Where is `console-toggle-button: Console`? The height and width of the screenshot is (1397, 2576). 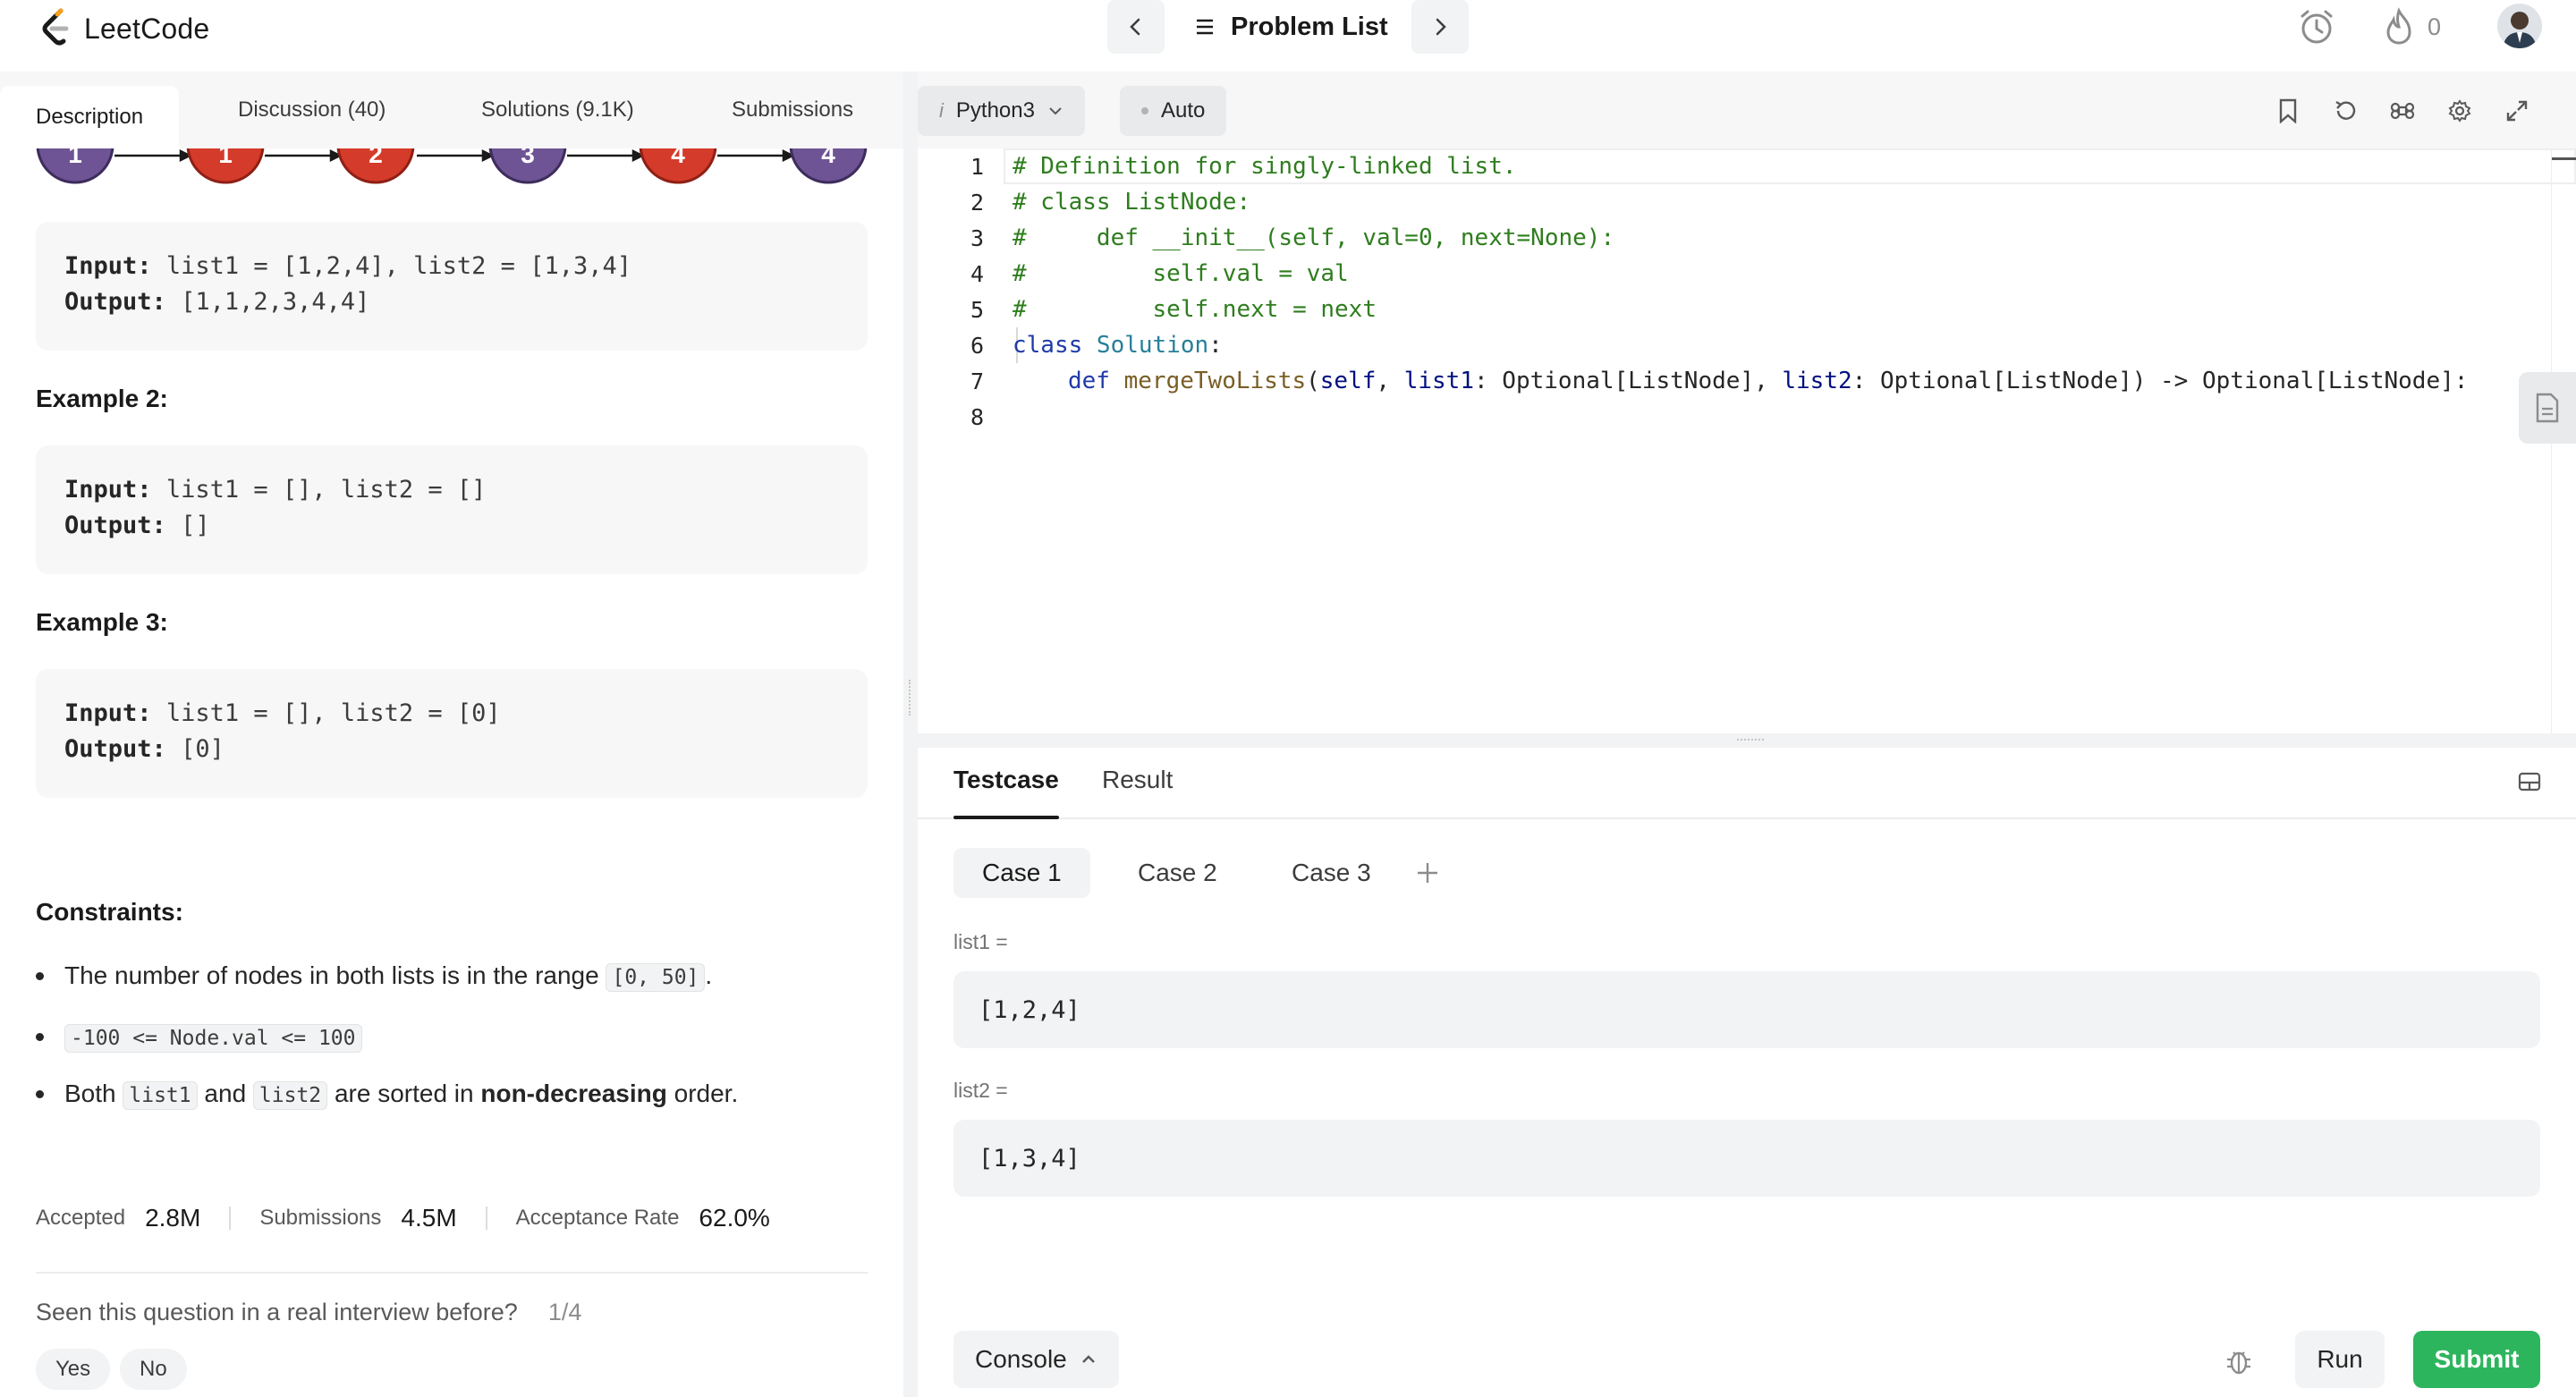
console-toggle-button: Console is located at coordinates (1036, 1359).